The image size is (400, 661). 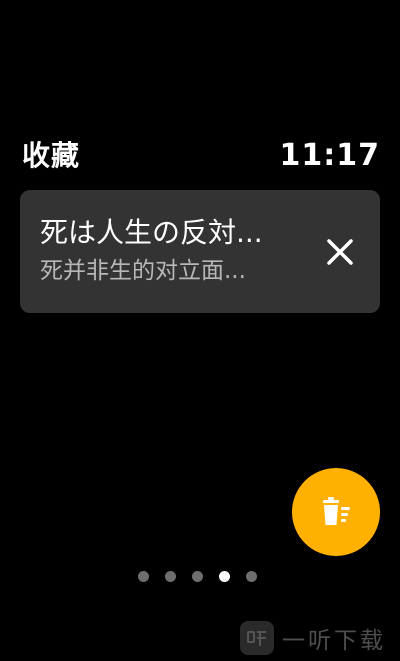 I want to click on clear-all-button, so click(x=336, y=512).